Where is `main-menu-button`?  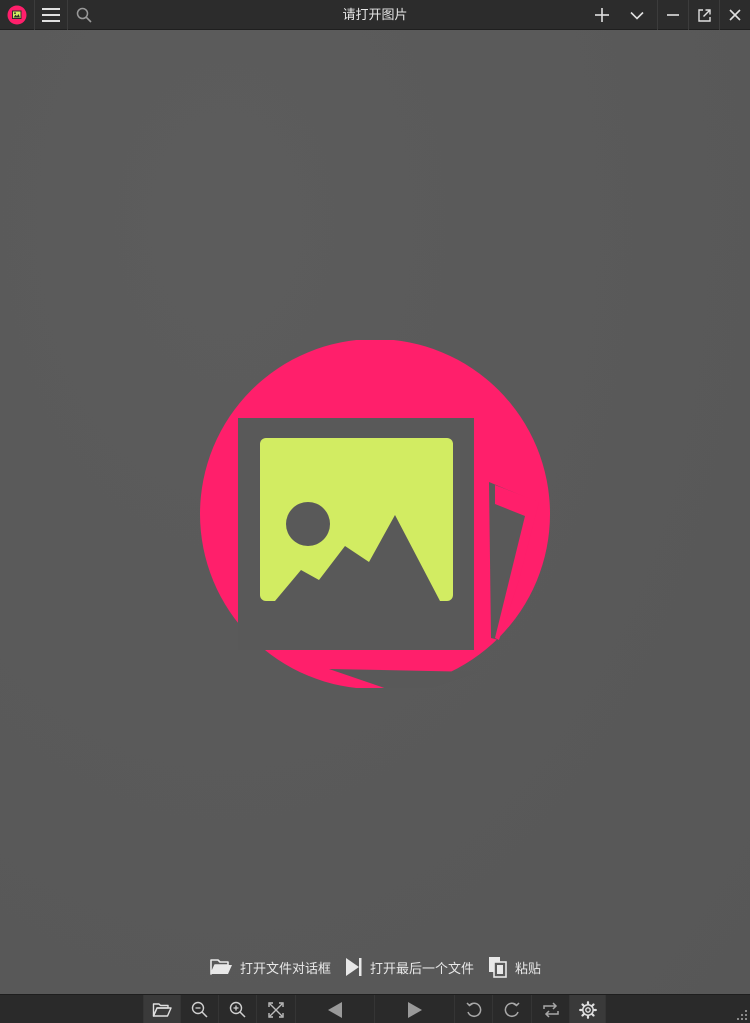
main-menu-button is located at coordinates (50, 15).